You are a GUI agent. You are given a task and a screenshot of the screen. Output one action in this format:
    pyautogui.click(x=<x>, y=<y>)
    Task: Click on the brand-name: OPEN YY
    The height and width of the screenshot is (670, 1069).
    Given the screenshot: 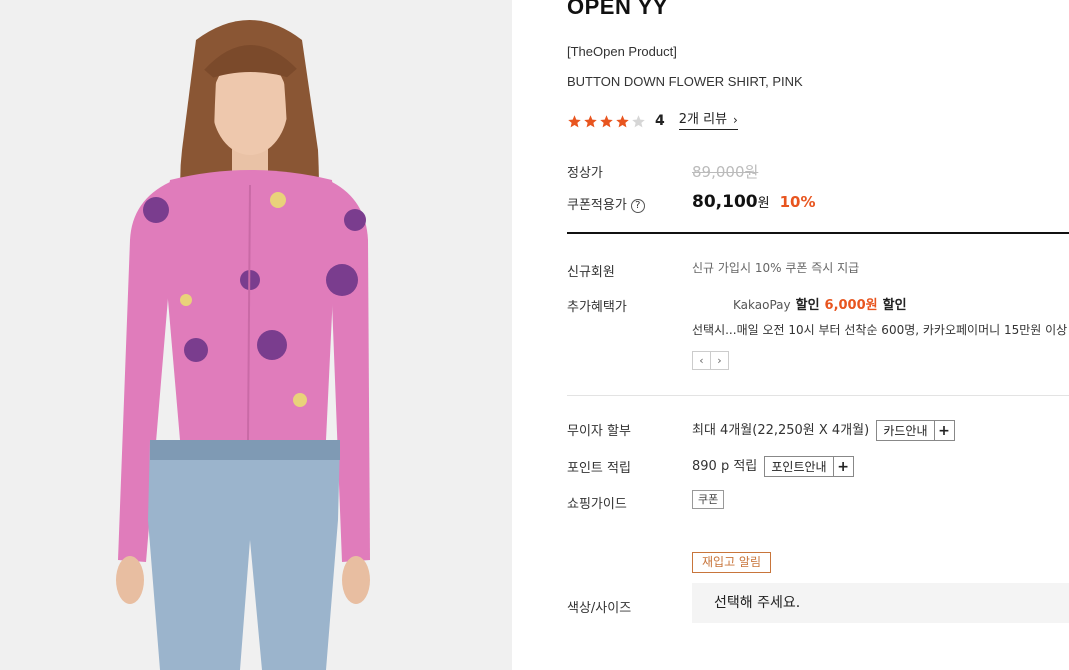 What is the action you would take?
    pyautogui.click(x=617, y=10)
    